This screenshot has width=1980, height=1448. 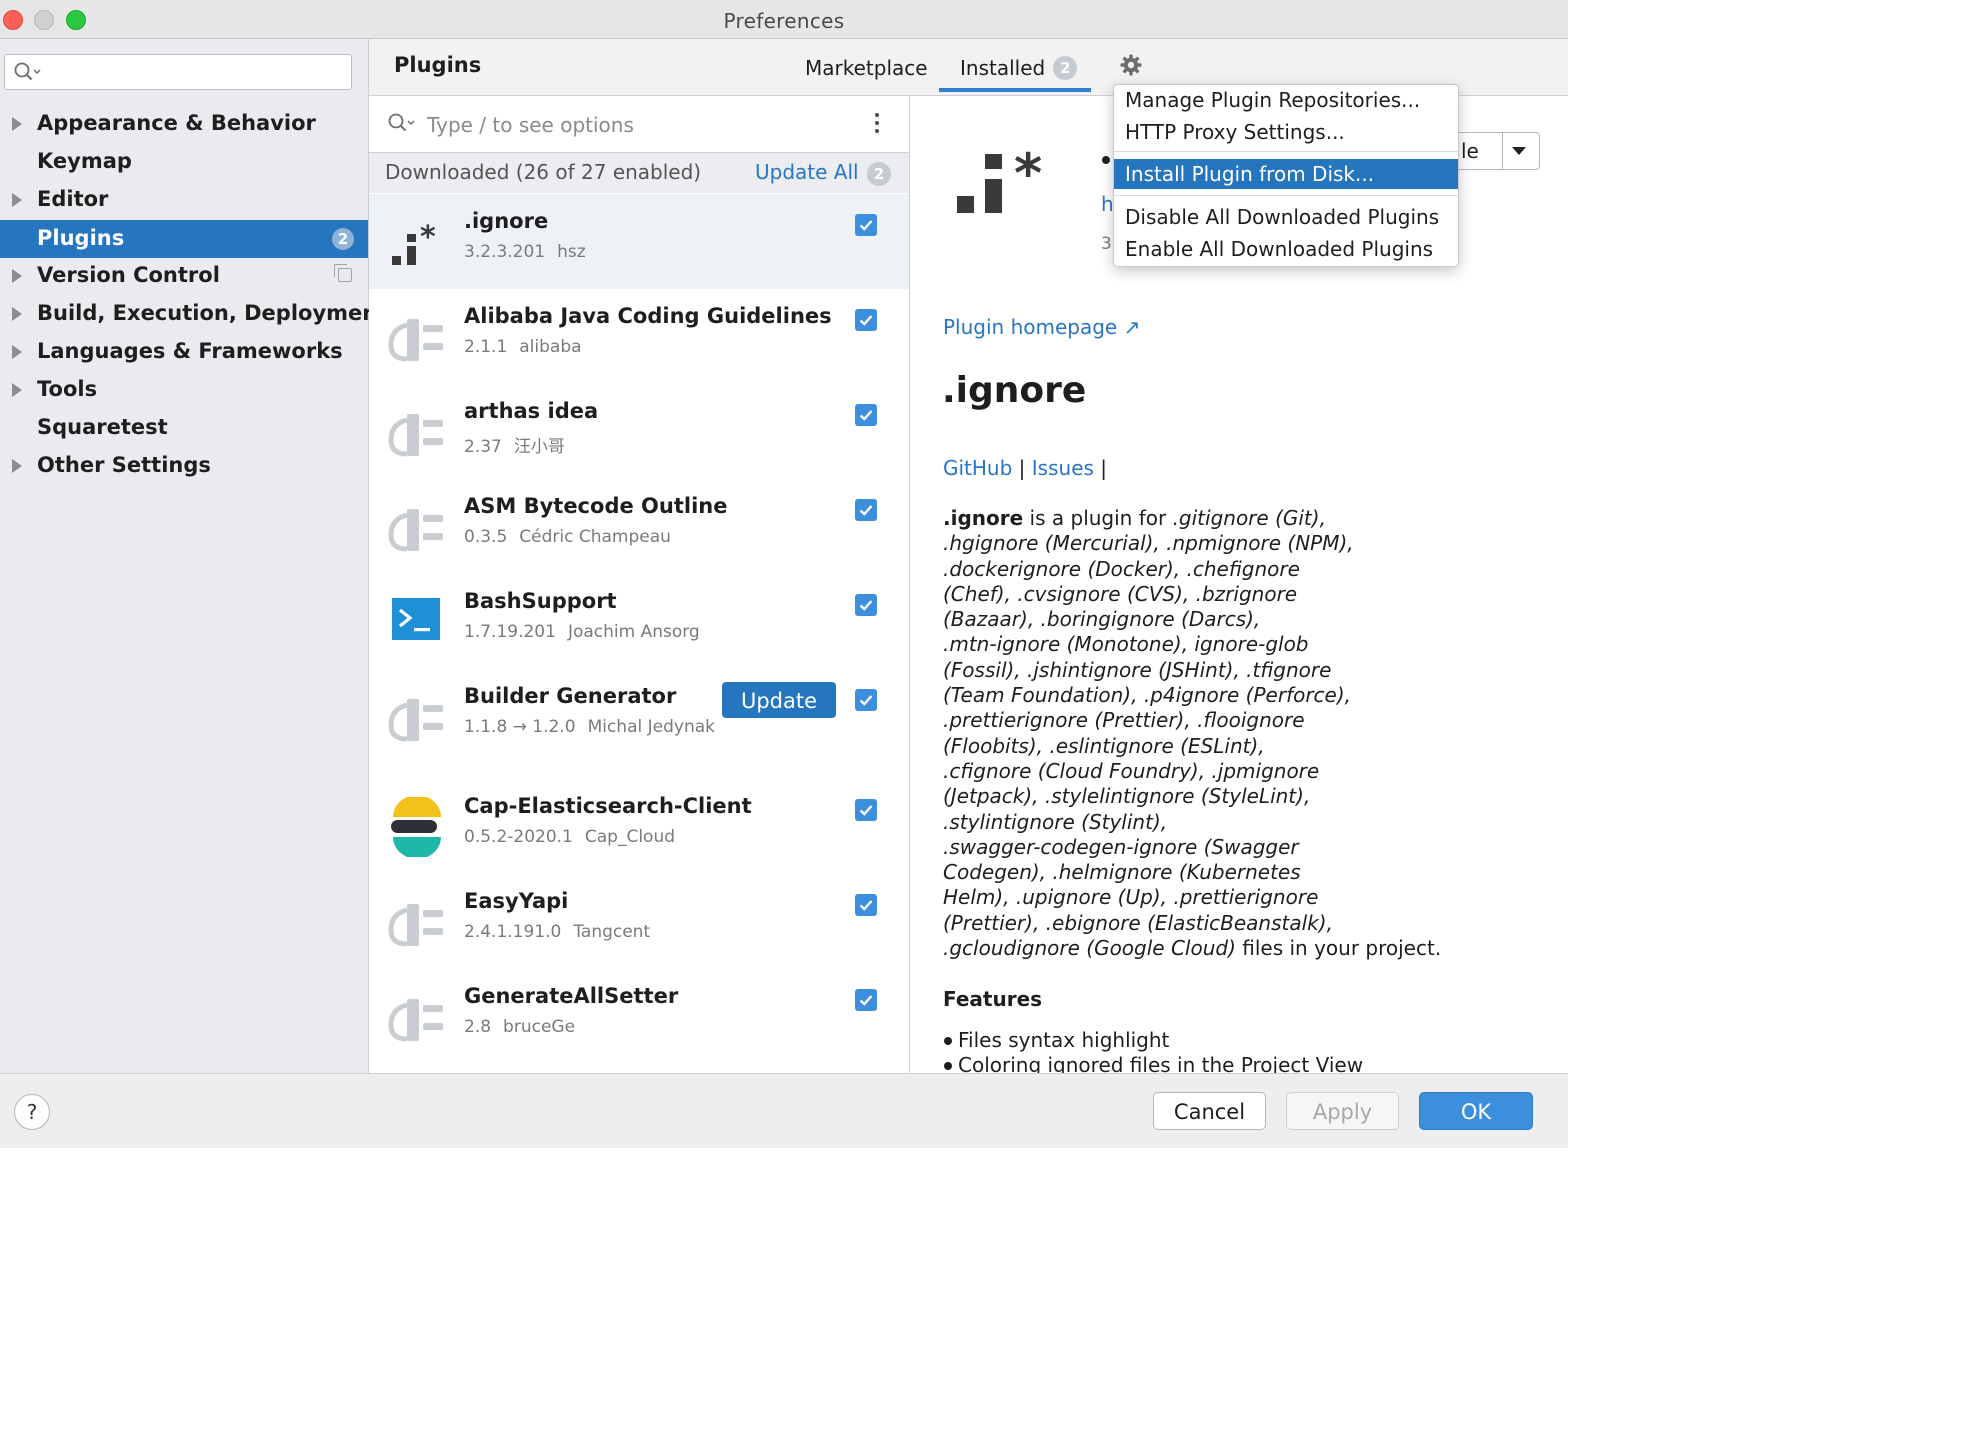 What do you see at coordinates (977, 468) in the screenshot?
I see `github-link: GitHub` at bounding box center [977, 468].